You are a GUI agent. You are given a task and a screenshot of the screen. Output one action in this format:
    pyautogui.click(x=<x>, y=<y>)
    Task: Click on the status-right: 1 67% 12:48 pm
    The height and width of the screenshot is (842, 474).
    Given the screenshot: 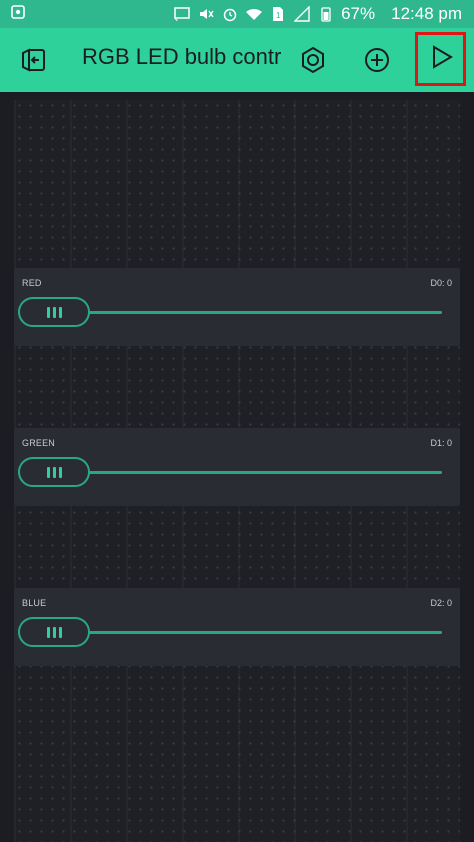 What is the action you would take?
    pyautogui.click(x=317, y=14)
    